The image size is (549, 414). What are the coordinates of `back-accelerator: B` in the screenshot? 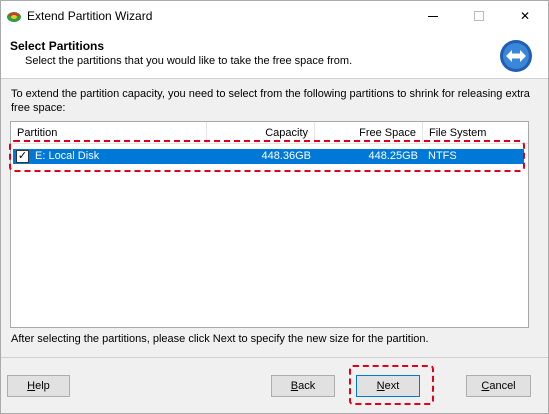 It's located at (294, 386).